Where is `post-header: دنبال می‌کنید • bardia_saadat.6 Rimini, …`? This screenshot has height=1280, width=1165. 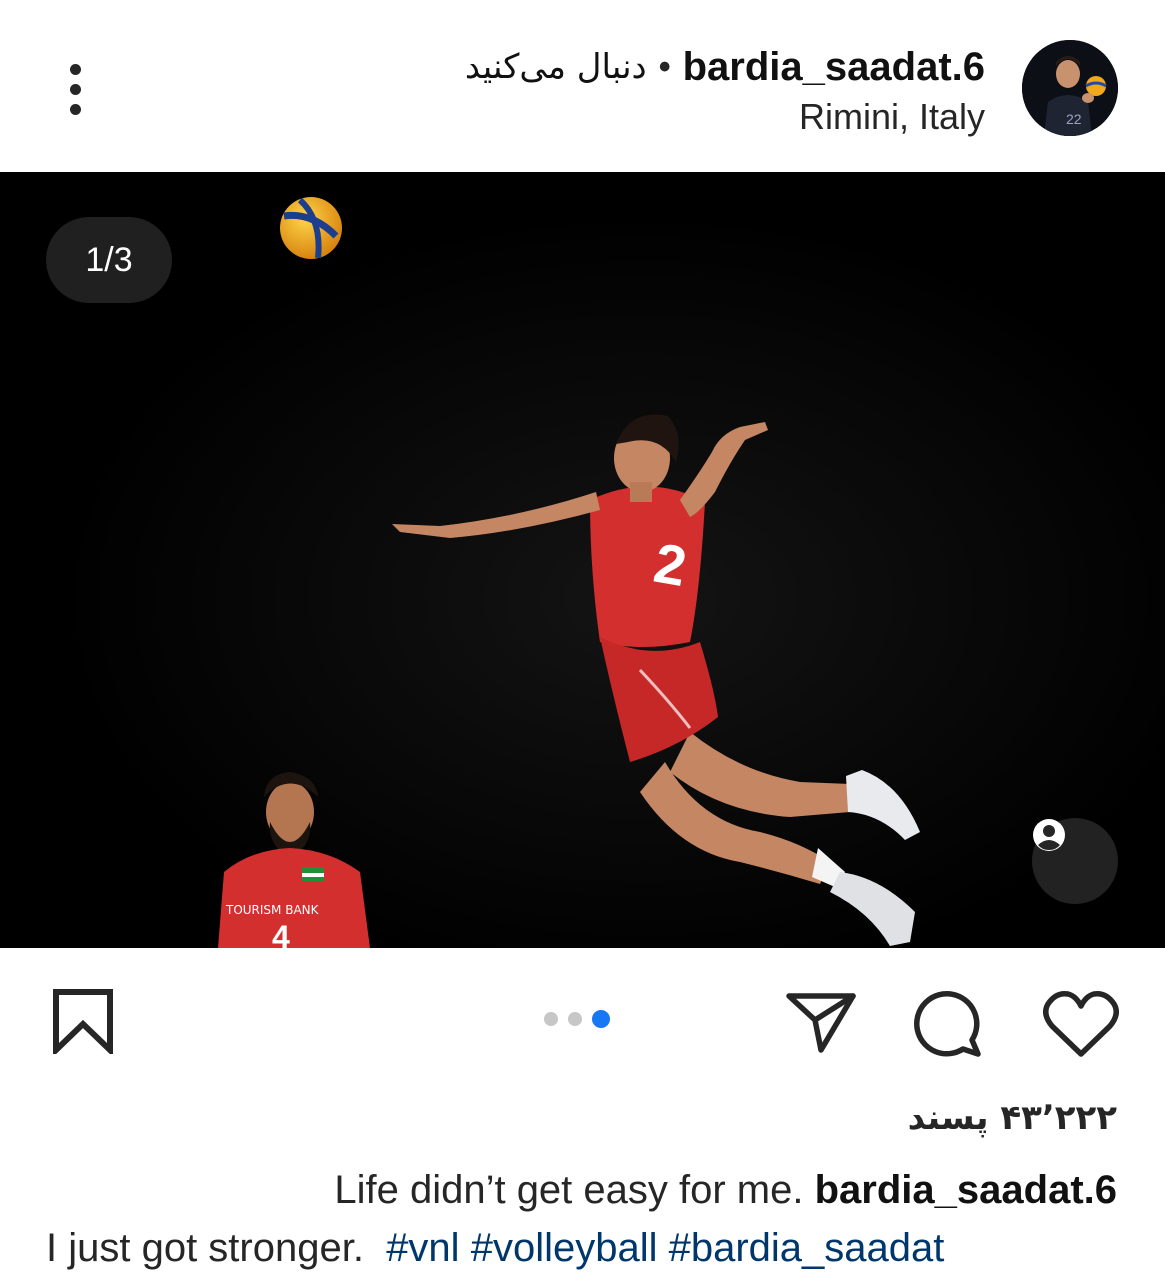 post-header: دنبال می‌کنید • bardia_saadat.6 Rimini, … is located at coordinates (582, 86).